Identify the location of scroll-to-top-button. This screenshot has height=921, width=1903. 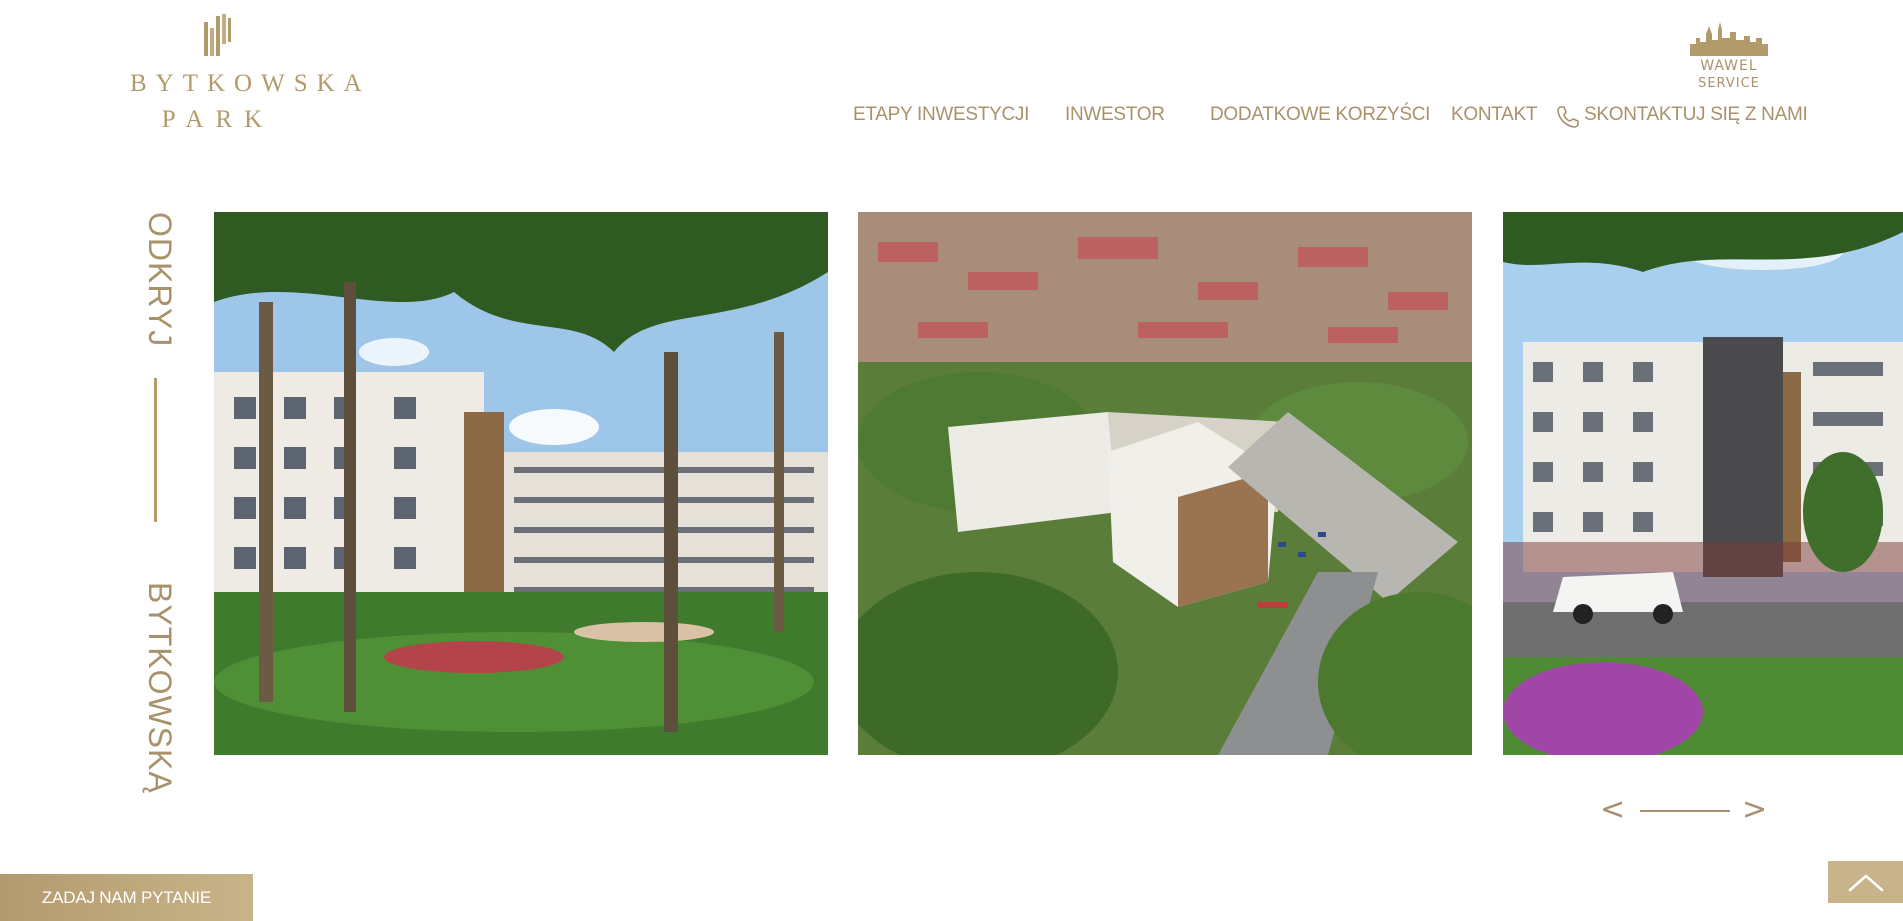
(1865, 882).